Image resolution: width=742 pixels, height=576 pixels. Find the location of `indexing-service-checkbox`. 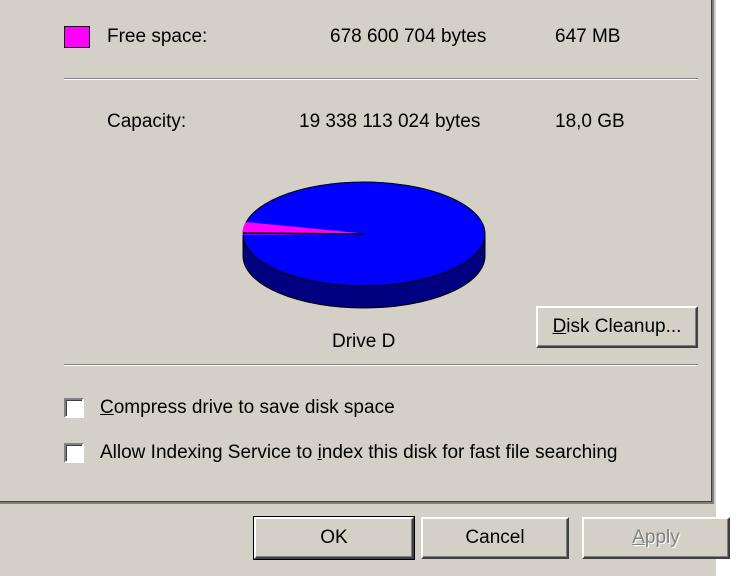

indexing-service-checkbox is located at coordinates (74, 453).